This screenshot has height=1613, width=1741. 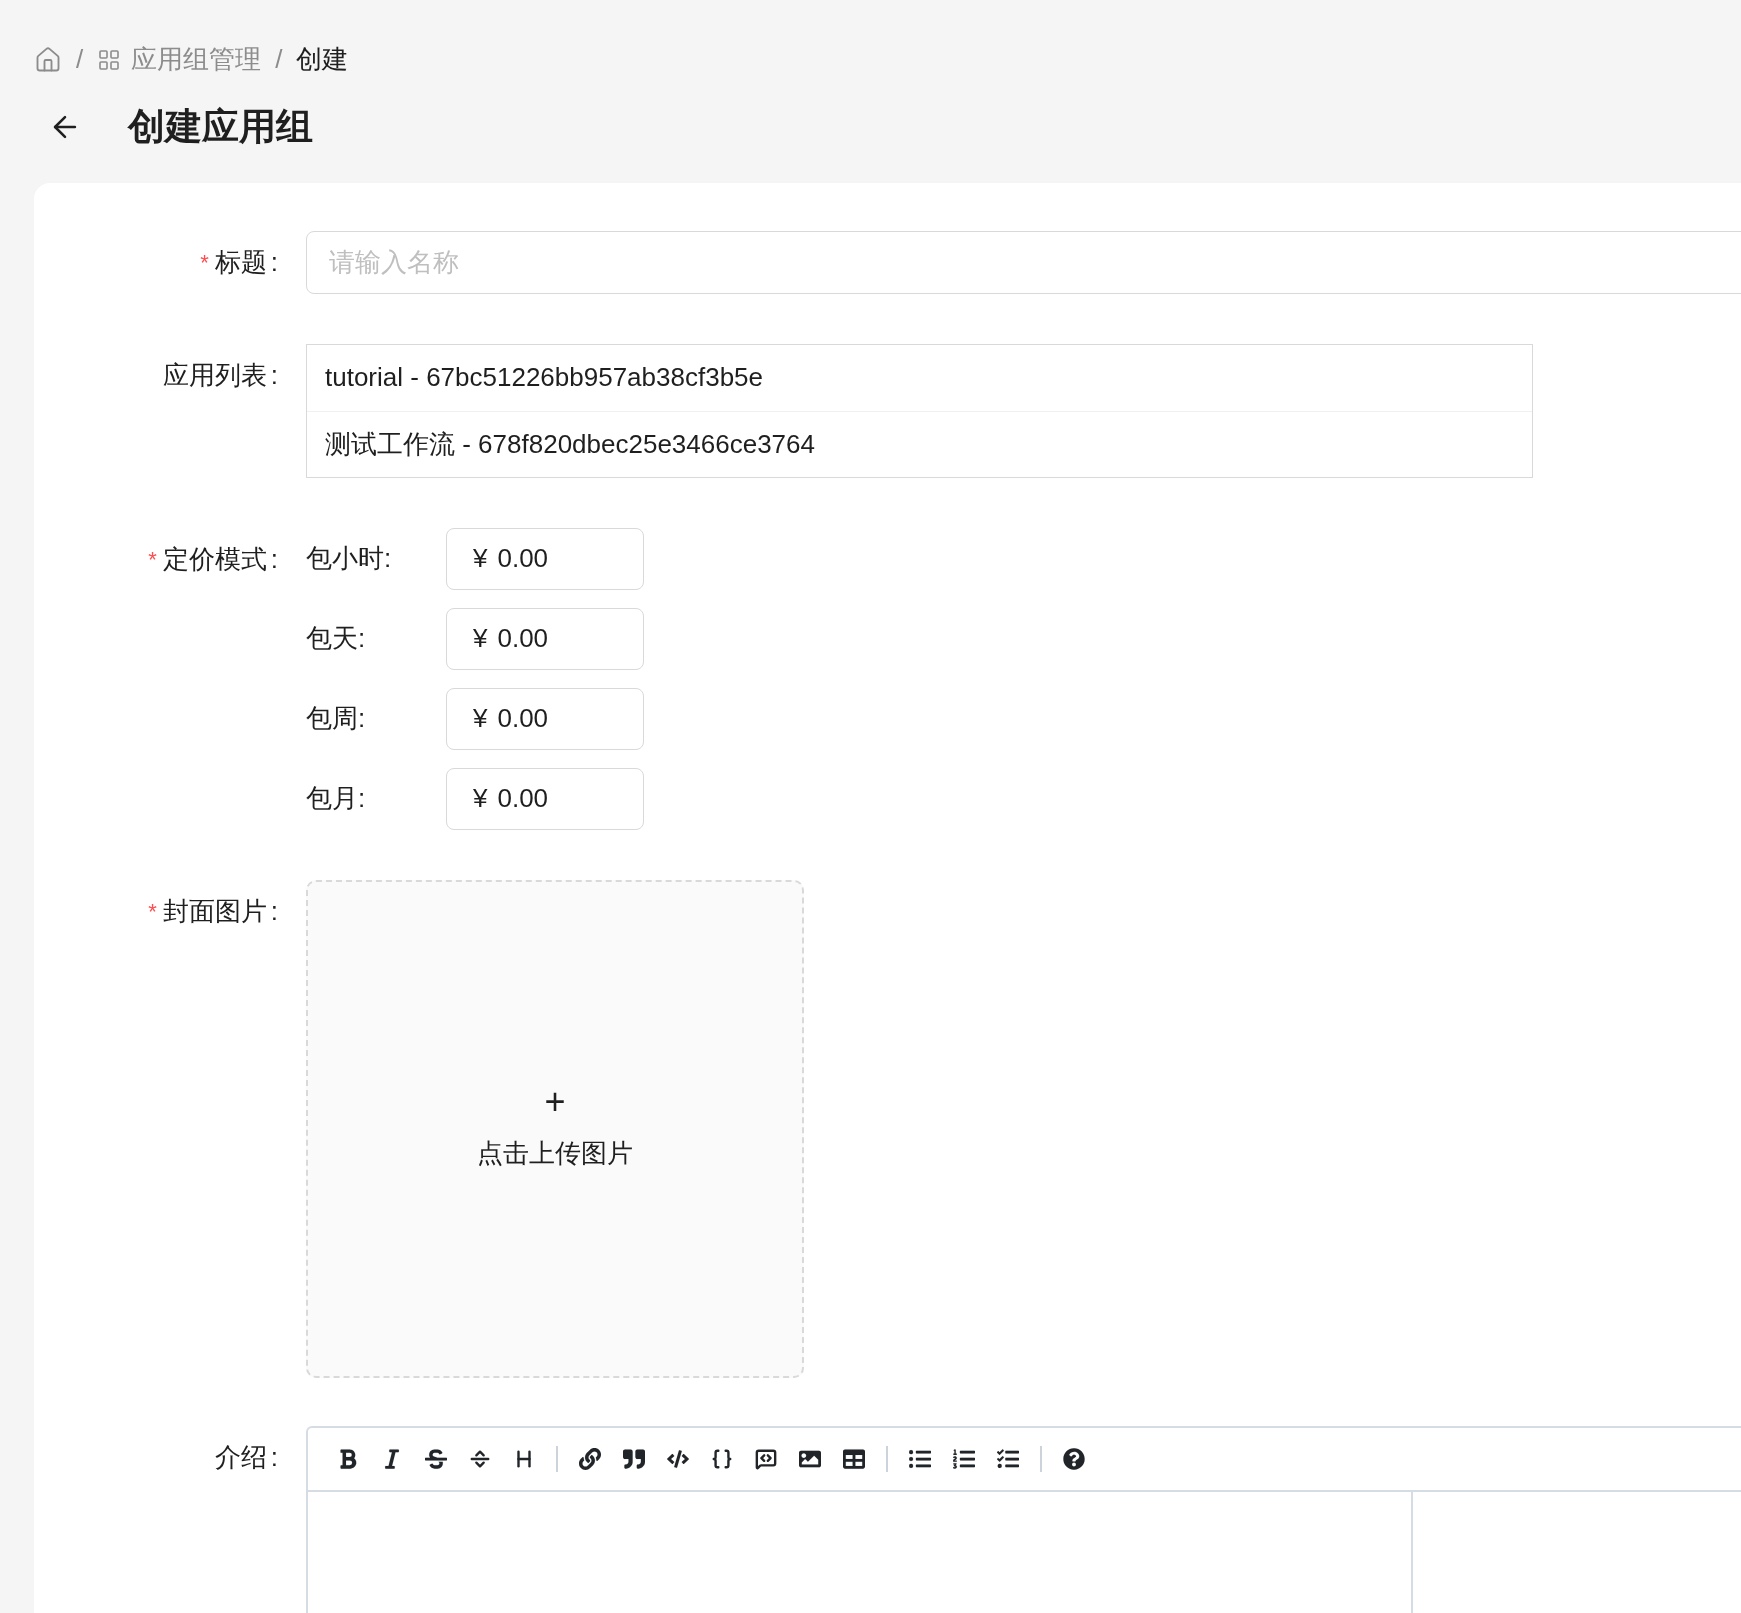 I want to click on price-label: 包周:, so click(x=336, y=718).